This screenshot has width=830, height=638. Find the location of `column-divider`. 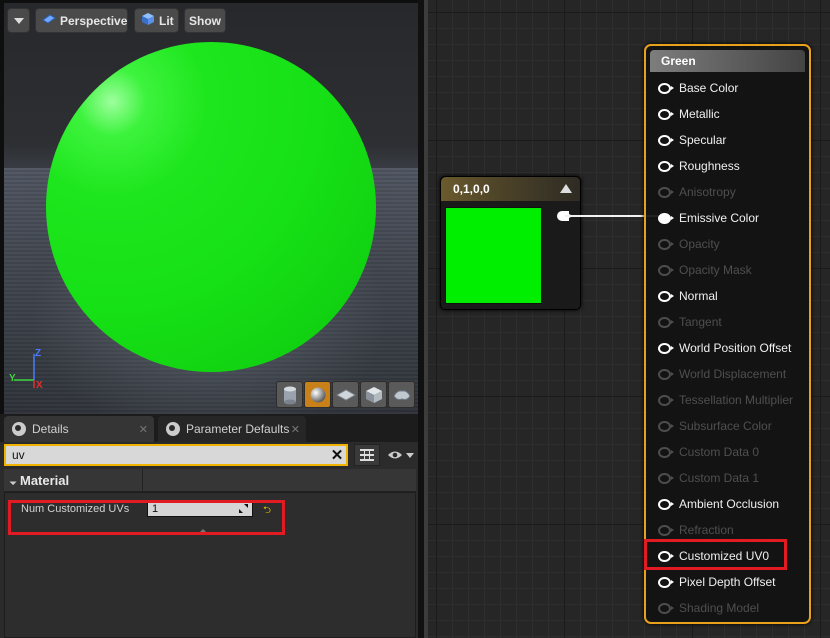

column-divider is located at coordinates (142, 480).